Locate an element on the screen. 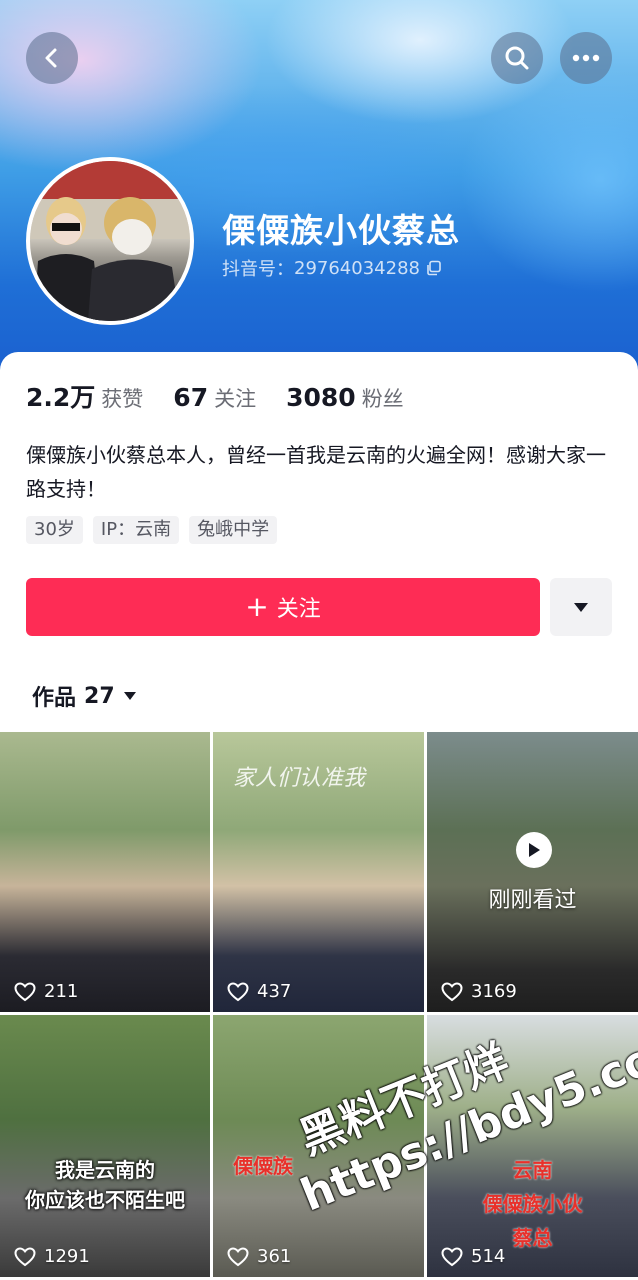 Image resolution: width=638 pixels, height=1280 pixels. recommend-dropdown-button is located at coordinates (581, 607).